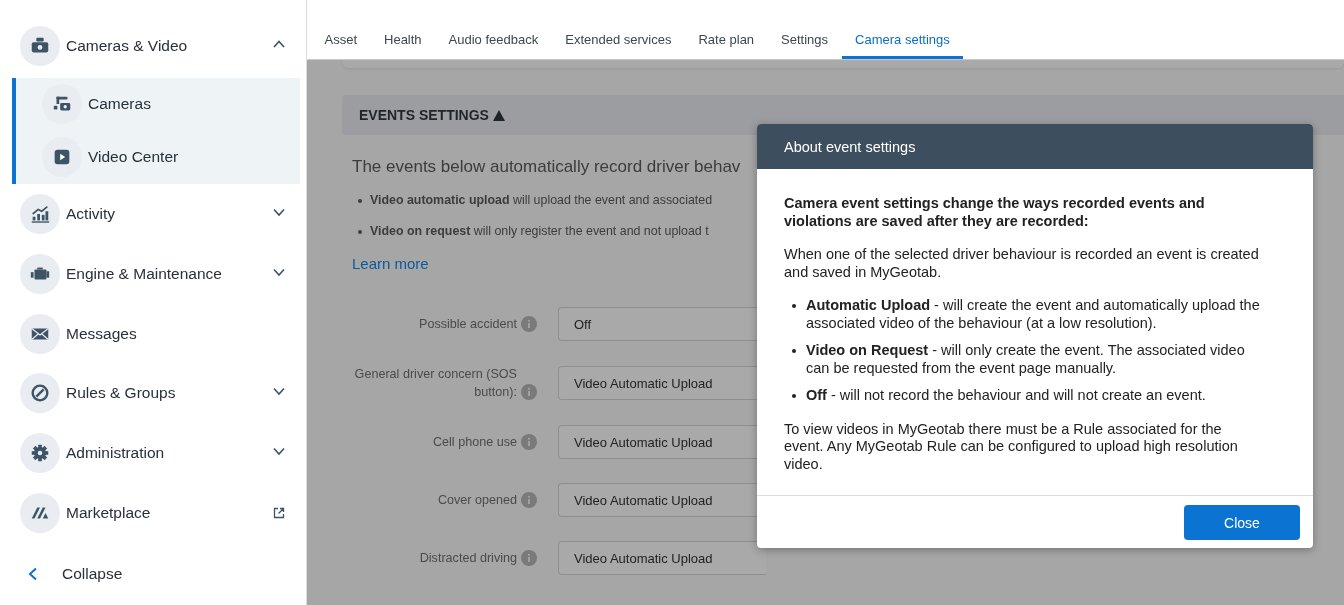 The width and height of the screenshot is (1344, 605). Describe the element at coordinates (468, 324) in the screenshot. I see `setting-label: Possible accident` at that location.